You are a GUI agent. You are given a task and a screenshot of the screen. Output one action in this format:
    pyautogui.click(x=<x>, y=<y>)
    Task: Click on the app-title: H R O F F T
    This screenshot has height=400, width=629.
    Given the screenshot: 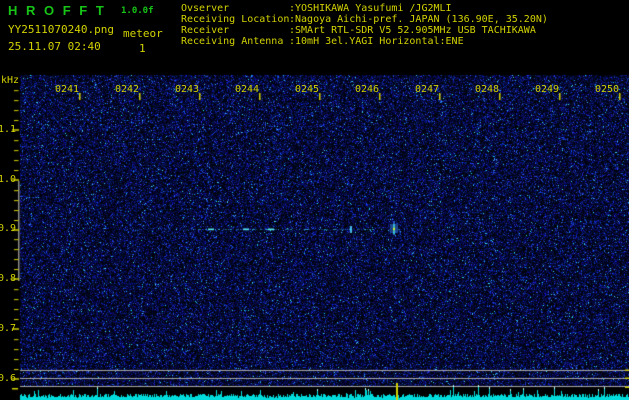 What is the action you would take?
    pyautogui.click(x=57, y=10)
    